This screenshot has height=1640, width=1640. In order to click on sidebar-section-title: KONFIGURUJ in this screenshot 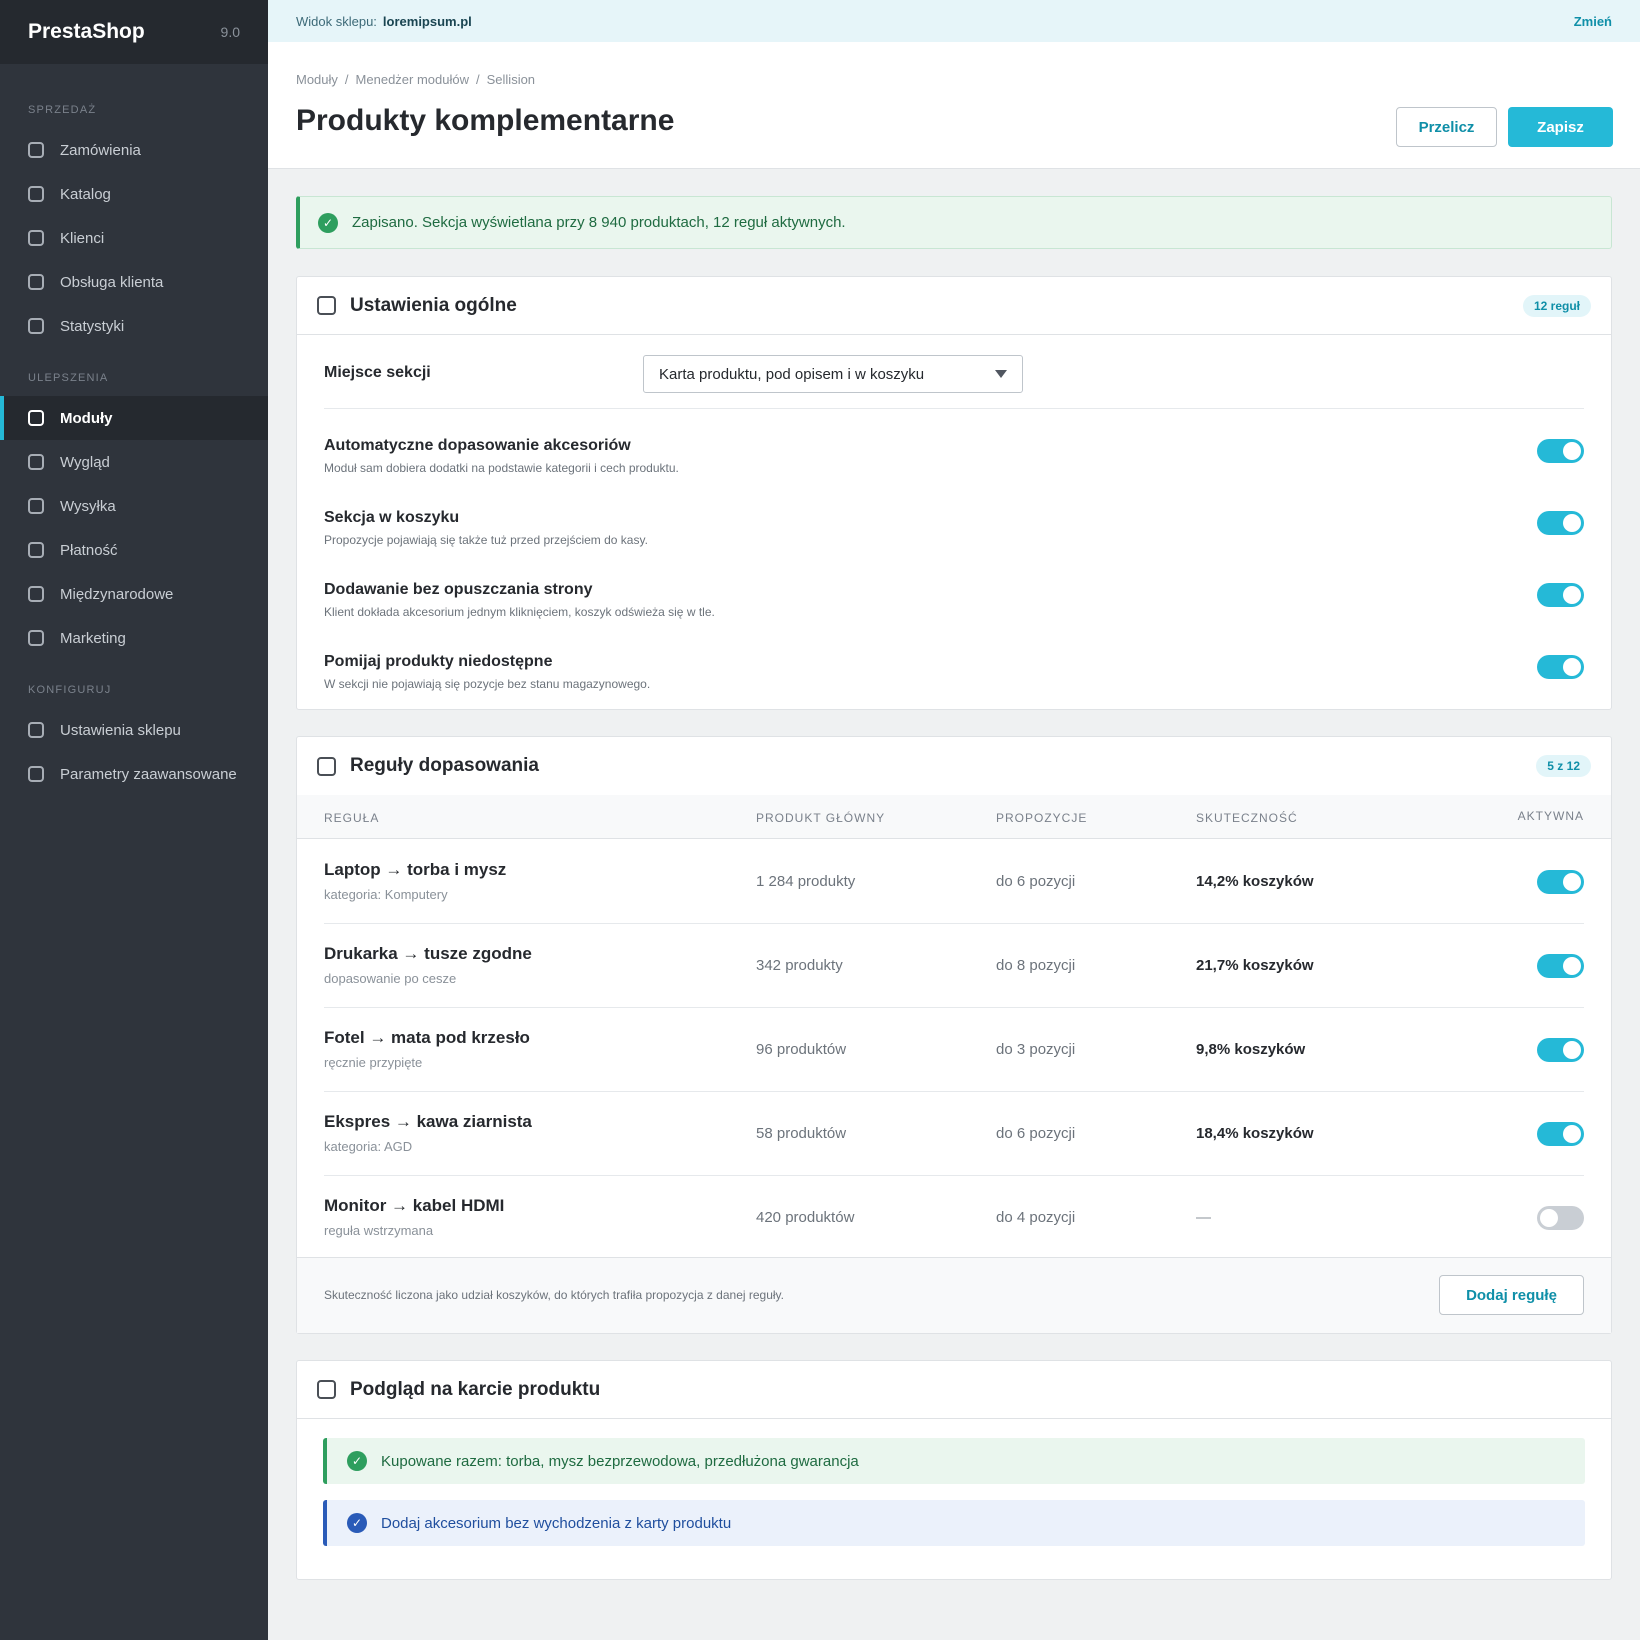, I will do `click(70, 690)`.